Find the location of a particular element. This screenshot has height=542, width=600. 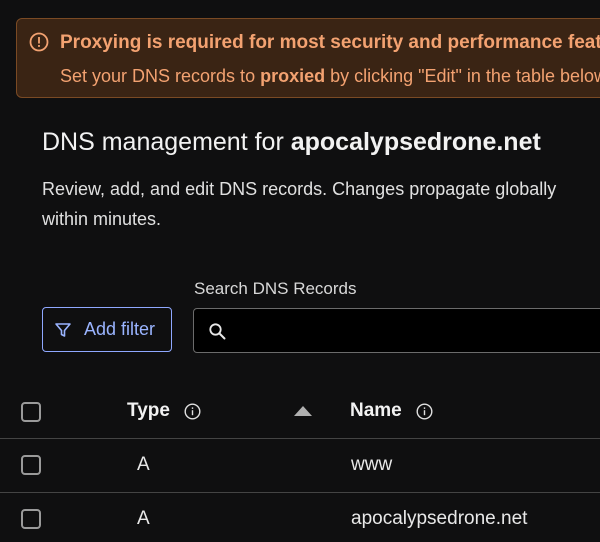

type-info-icon is located at coordinates (192, 411).